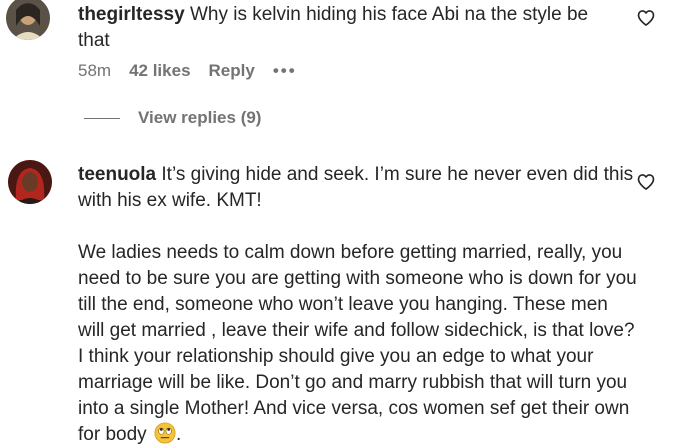  What do you see at coordinates (232, 71) in the screenshot?
I see `reply-button: Reply` at bounding box center [232, 71].